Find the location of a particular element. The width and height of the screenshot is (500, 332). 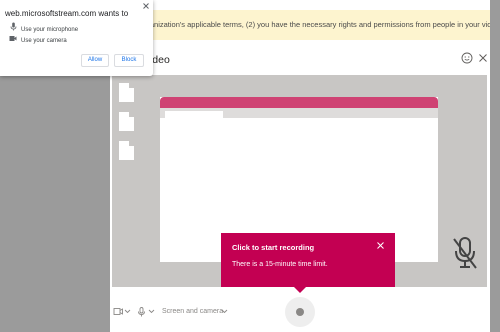

permission-item-microphone: Use your microphone is located at coordinates (43, 27).